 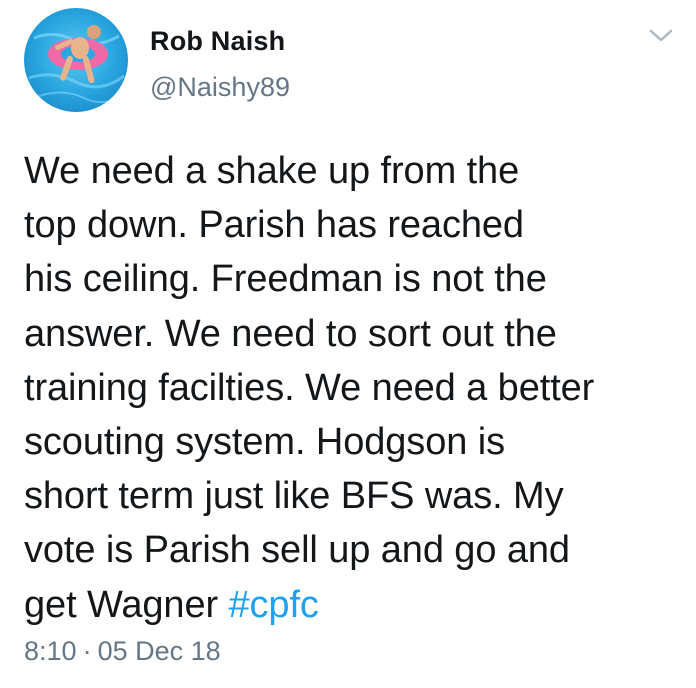 I want to click on user-handle: @Naishy89, so click(x=220, y=87).